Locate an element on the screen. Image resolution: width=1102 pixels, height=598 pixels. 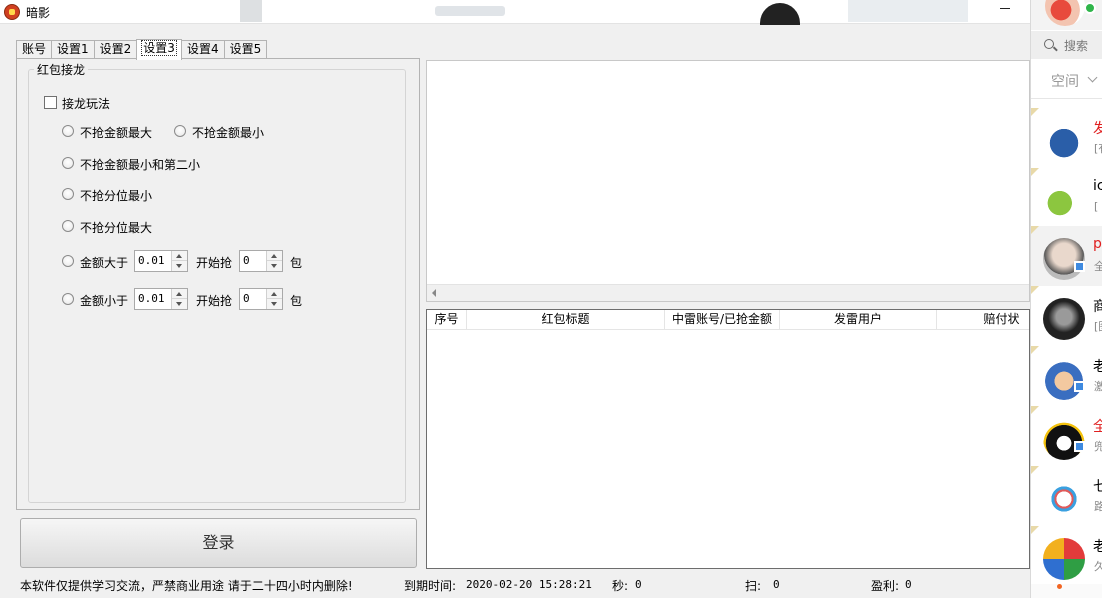
col-header-sender: 发雷用户 is located at coordinates (858, 320).